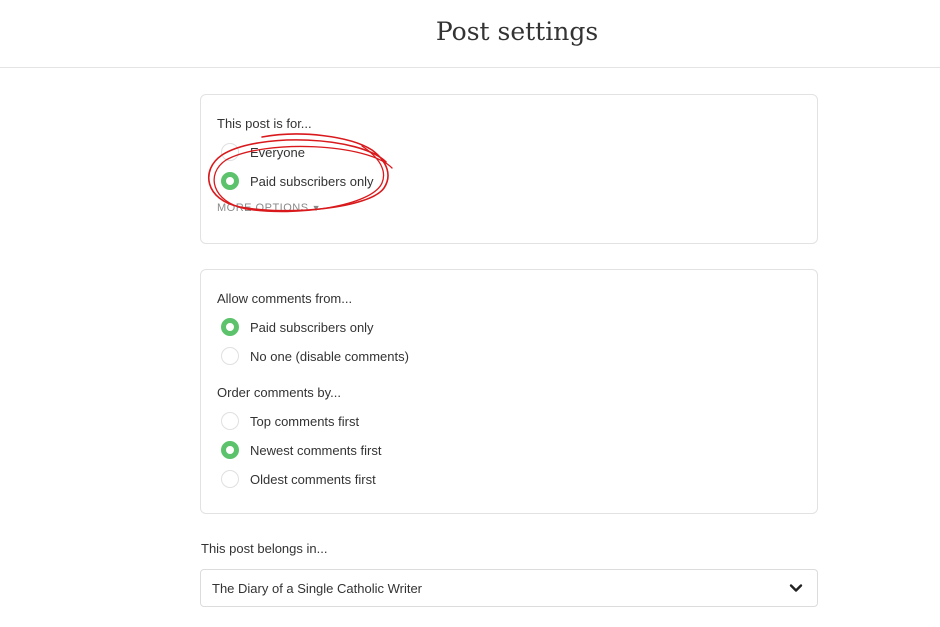 The height and width of the screenshot is (627, 940). What do you see at coordinates (263, 208) in the screenshot?
I see `more-options-label: MORE OPTIONS` at bounding box center [263, 208].